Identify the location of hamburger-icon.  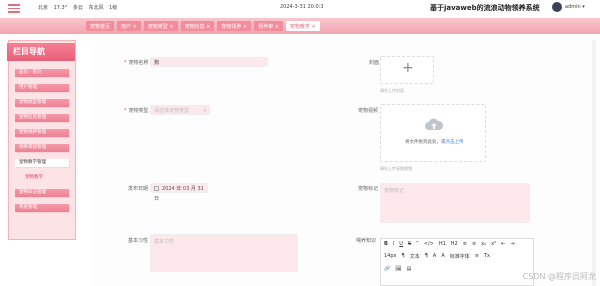
(14, 8).